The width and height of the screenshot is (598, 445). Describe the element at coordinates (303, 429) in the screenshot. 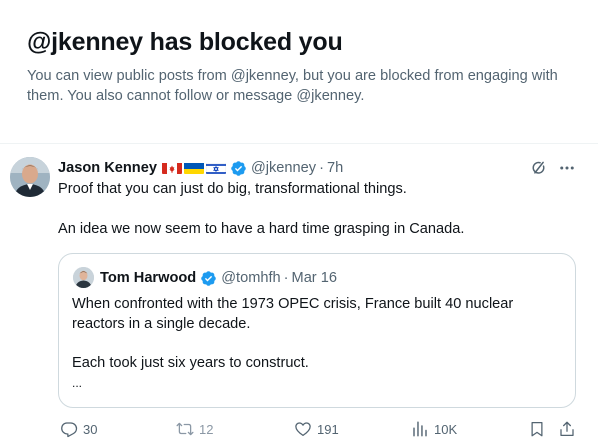

I see `heart-icon` at that location.